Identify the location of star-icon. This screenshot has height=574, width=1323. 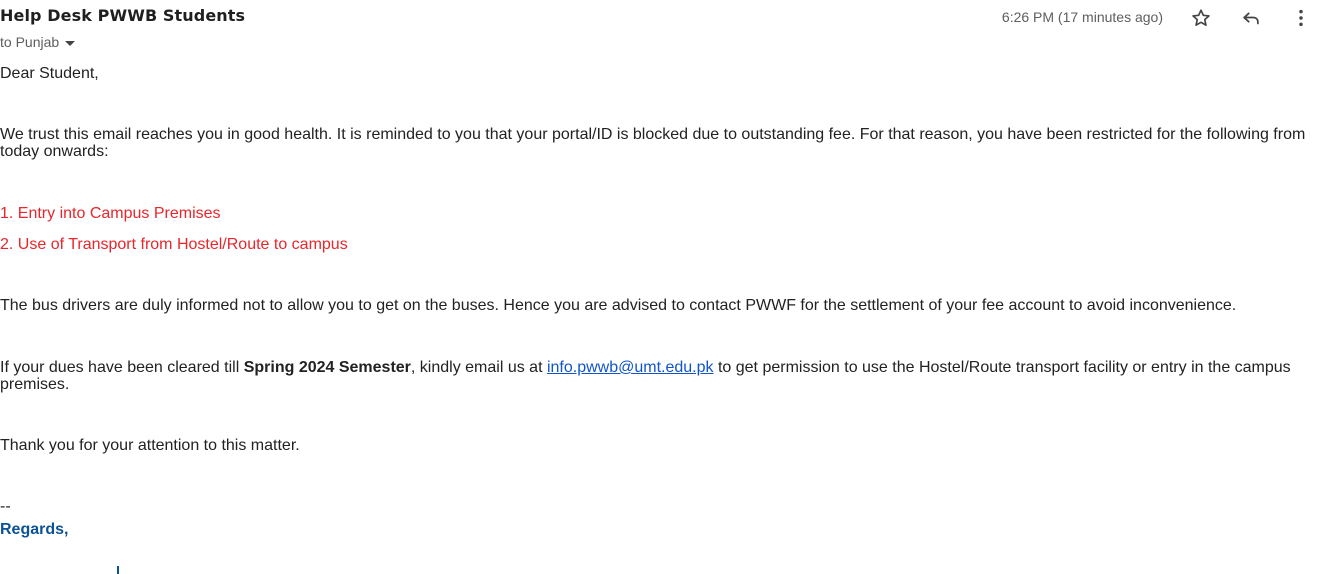
(1201, 17).